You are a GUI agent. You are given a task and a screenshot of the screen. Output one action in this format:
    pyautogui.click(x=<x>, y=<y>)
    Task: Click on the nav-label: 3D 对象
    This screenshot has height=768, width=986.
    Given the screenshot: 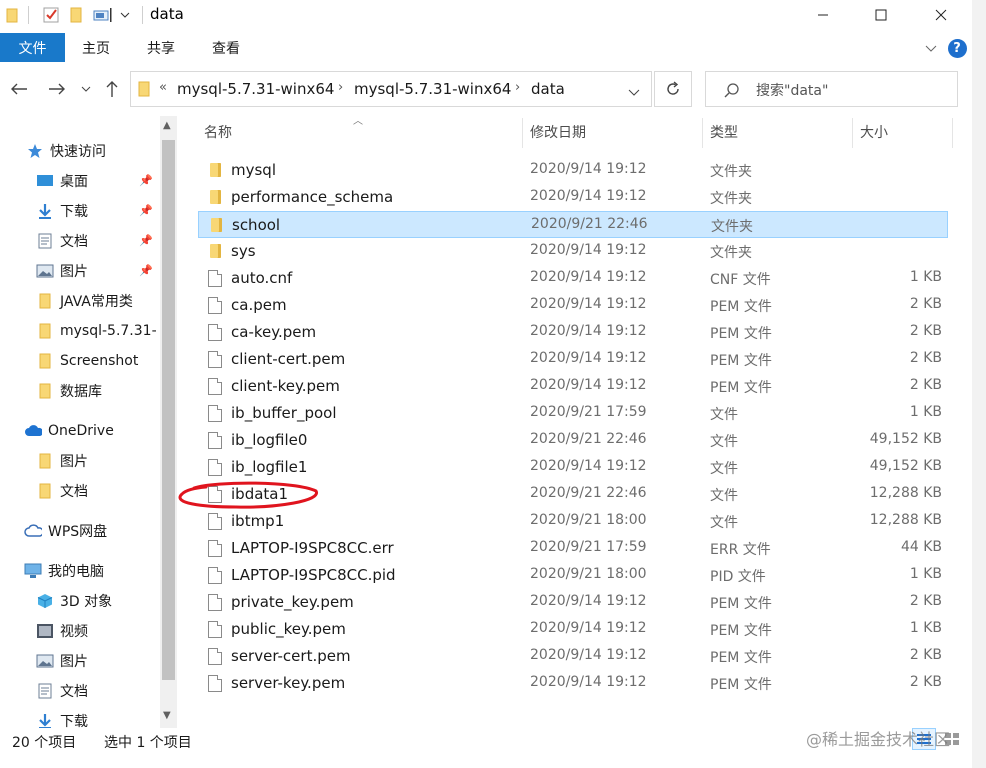 What is the action you would take?
    pyautogui.click(x=86, y=602)
    